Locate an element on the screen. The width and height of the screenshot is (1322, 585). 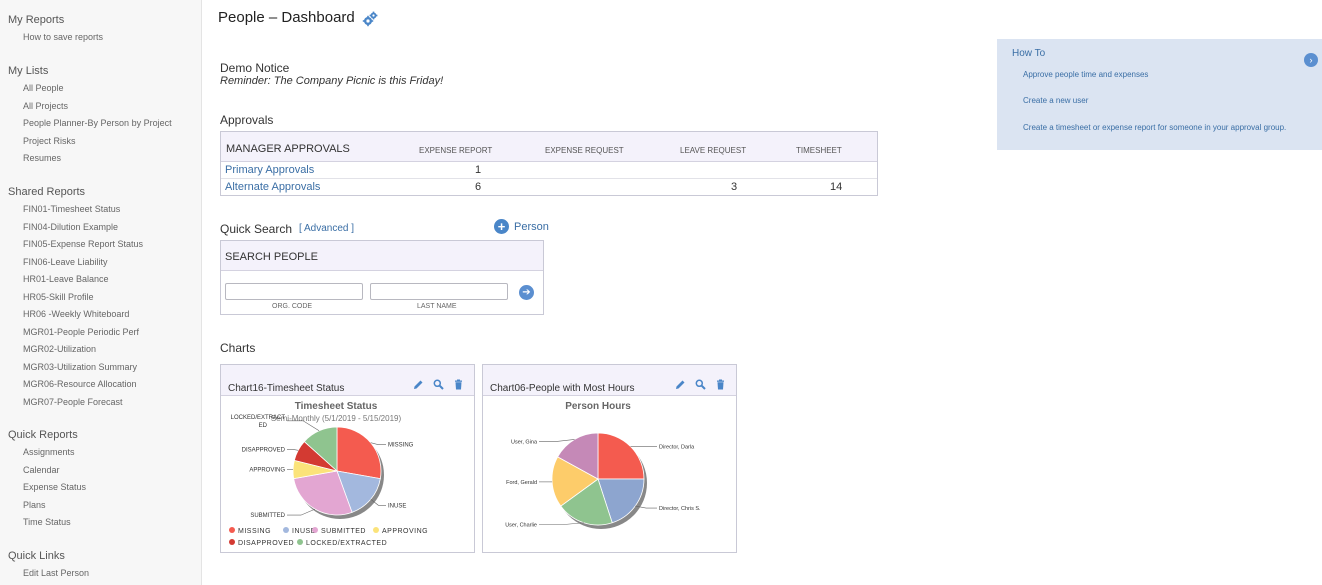
sidebar-item: Plans is located at coordinates (47, 506).